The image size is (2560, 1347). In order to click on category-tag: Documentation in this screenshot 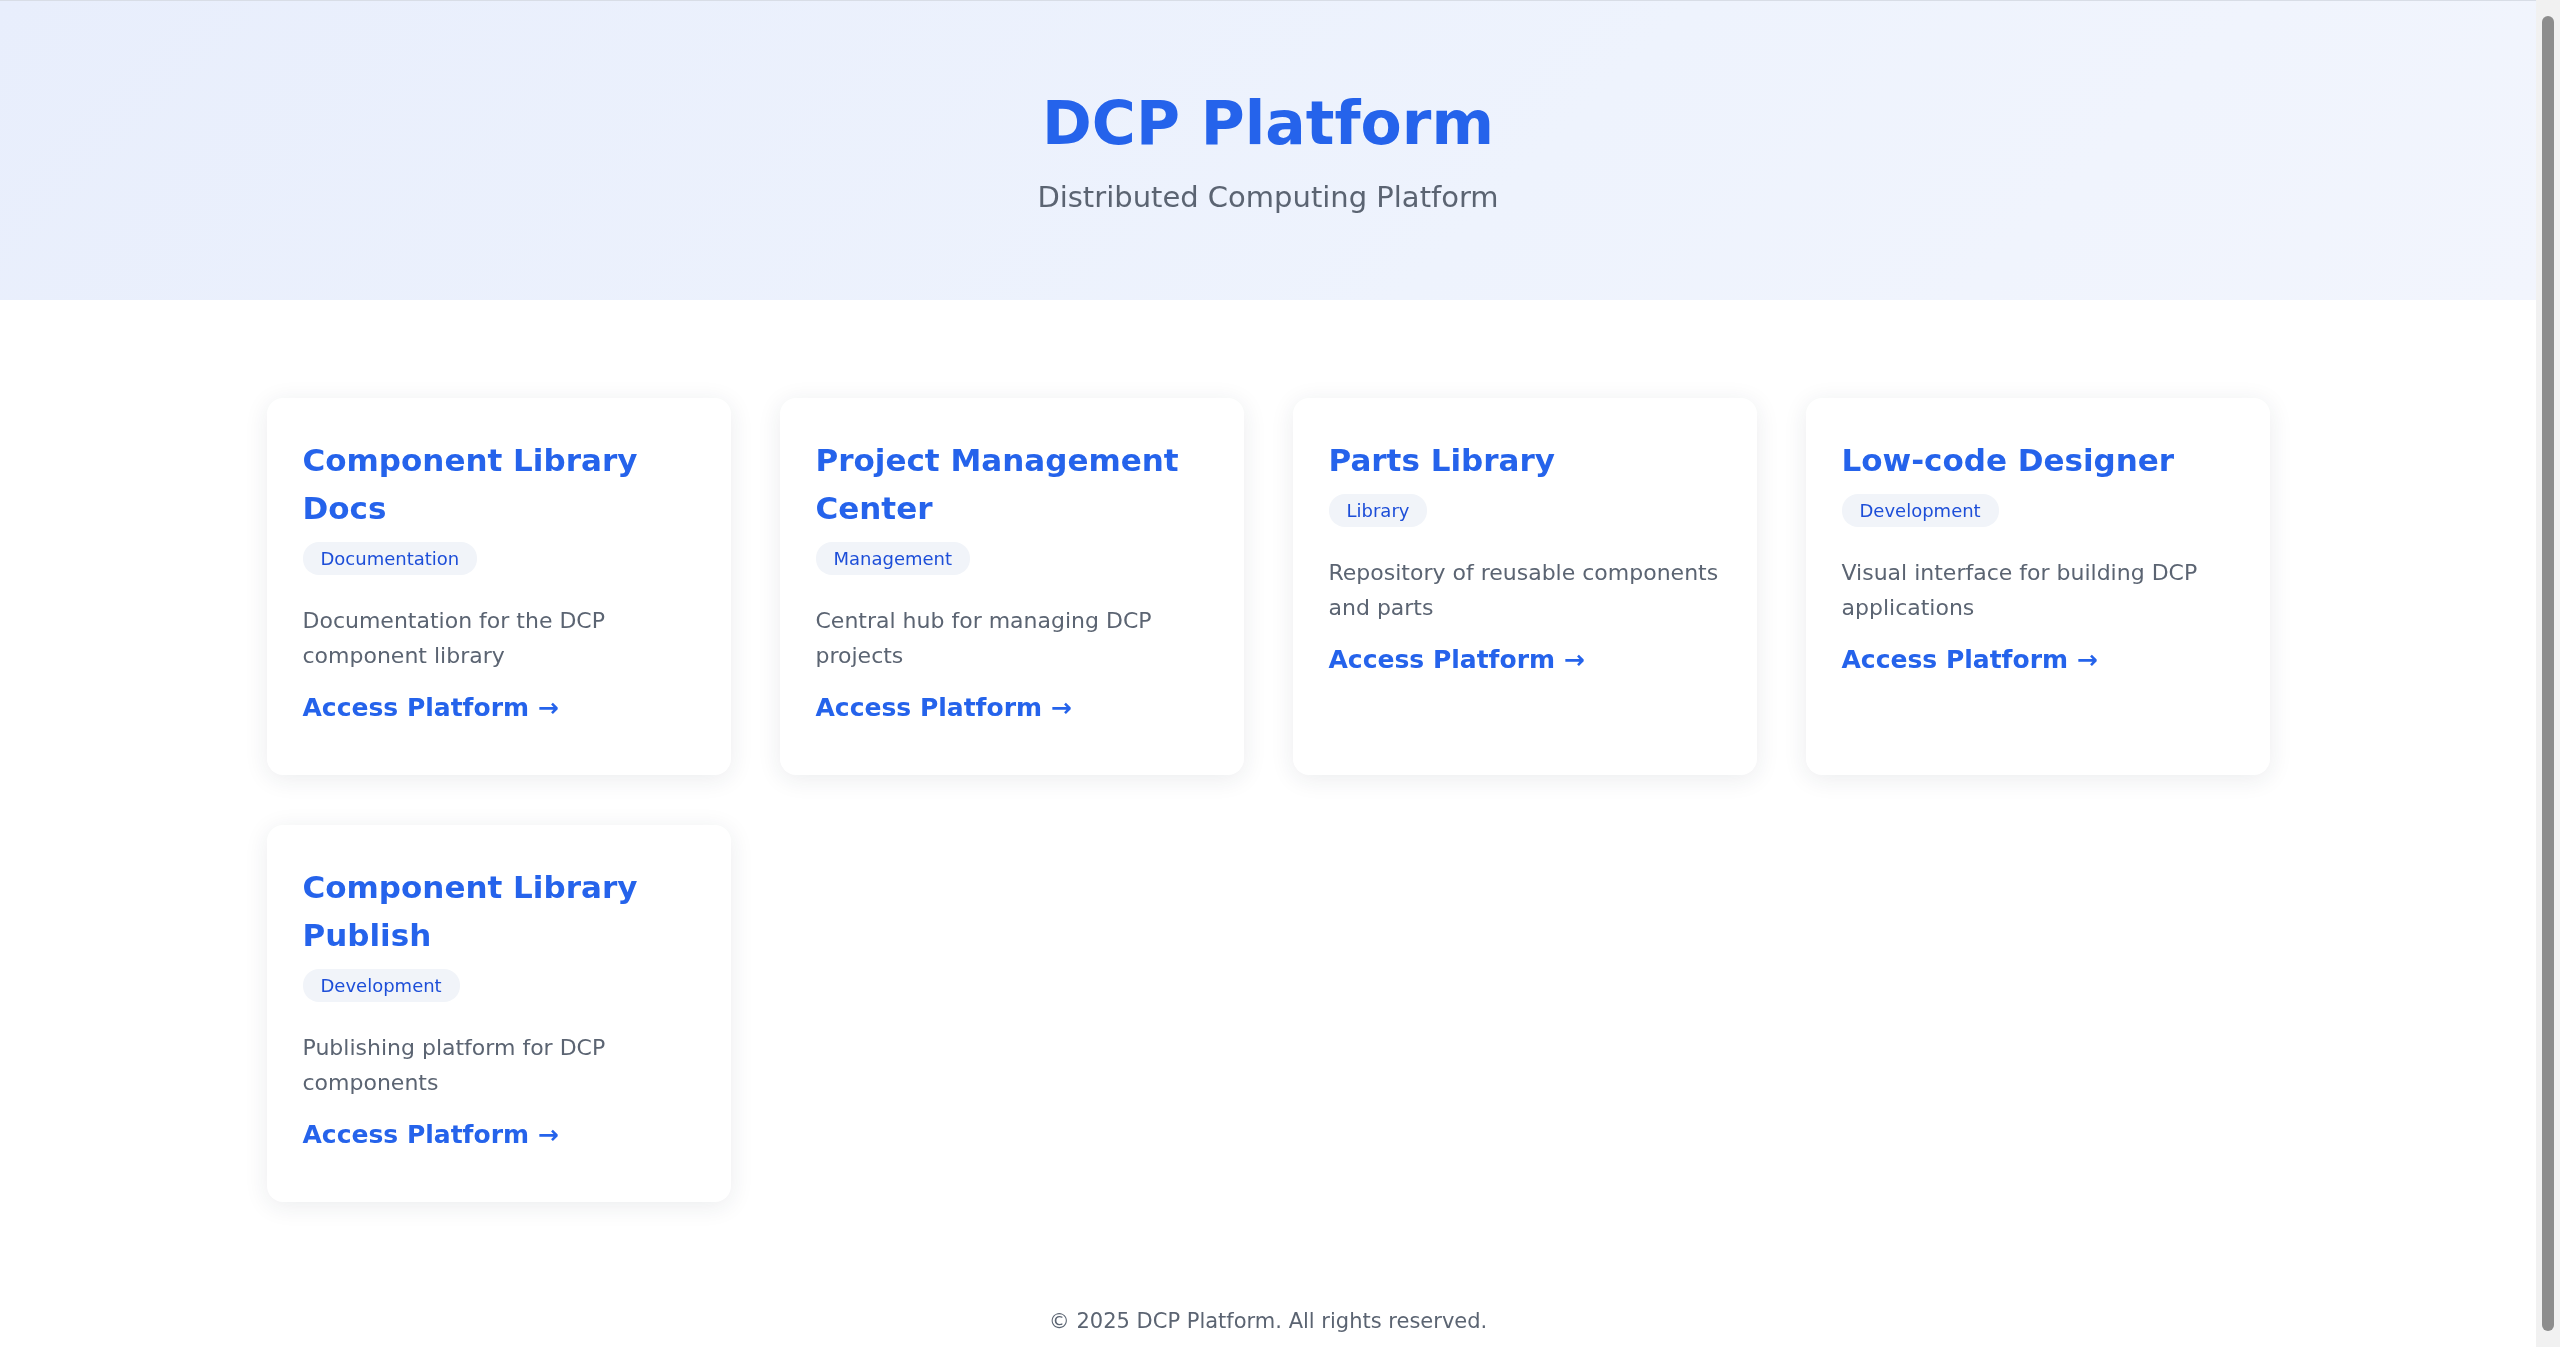, I will do `click(390, 558)`.